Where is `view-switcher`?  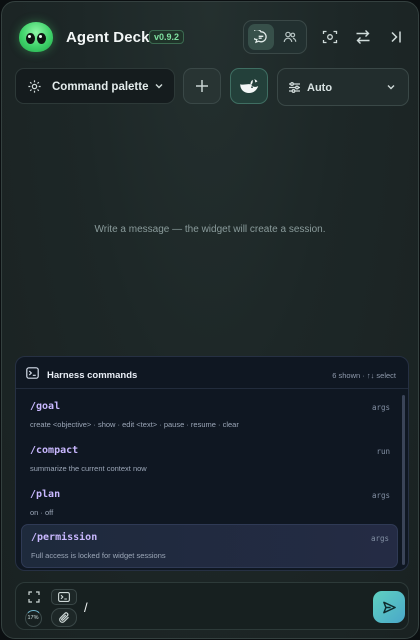 view-switcher is located at coordinates (275, 37).